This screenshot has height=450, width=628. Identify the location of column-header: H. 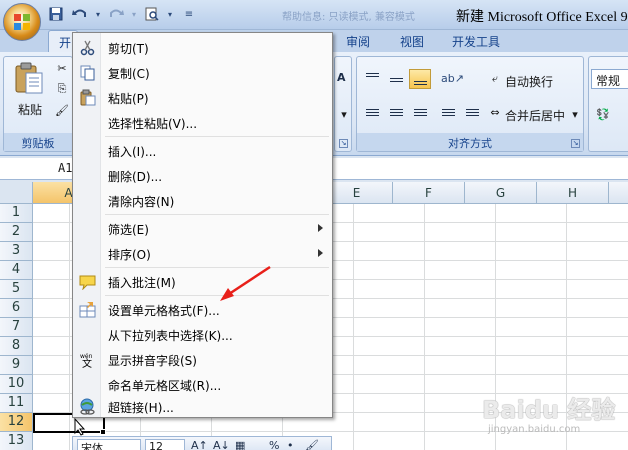
(573, 193).